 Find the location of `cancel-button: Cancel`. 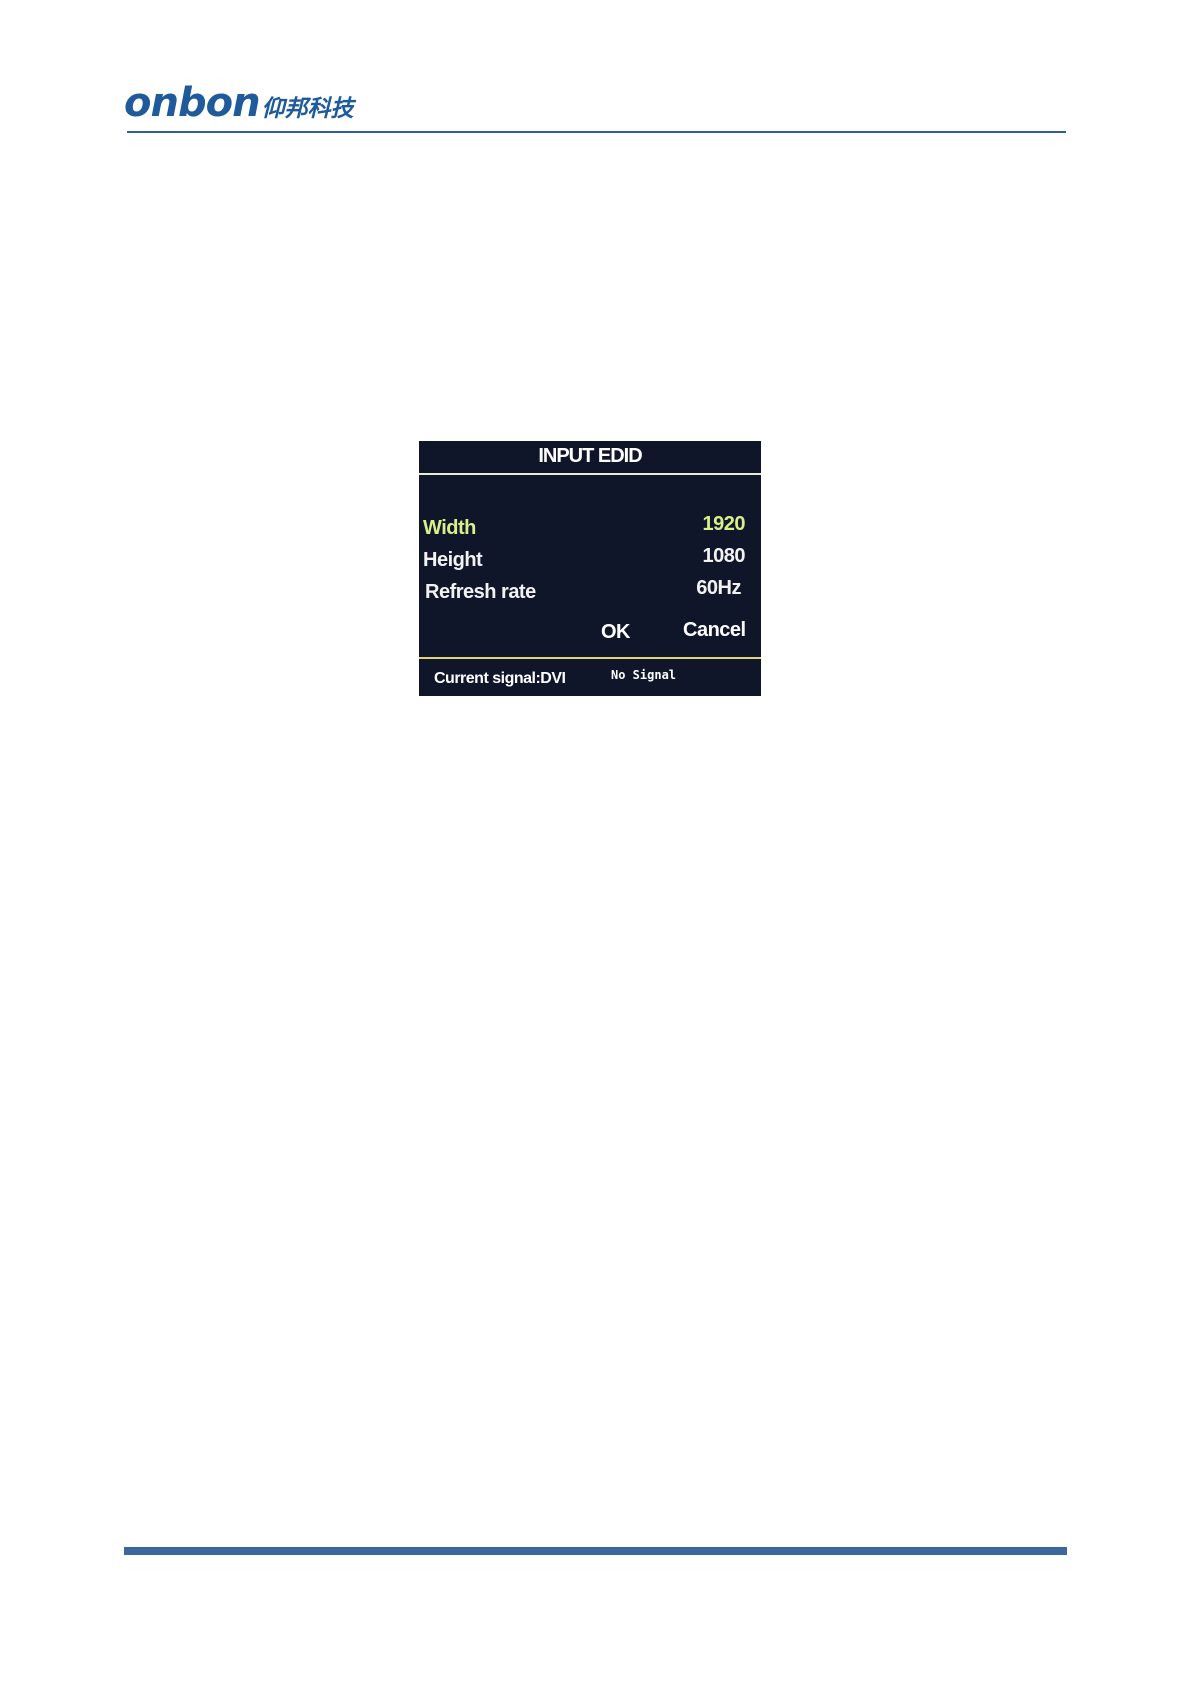

cancel-button: Cancel is located at coordinates (714, 630).